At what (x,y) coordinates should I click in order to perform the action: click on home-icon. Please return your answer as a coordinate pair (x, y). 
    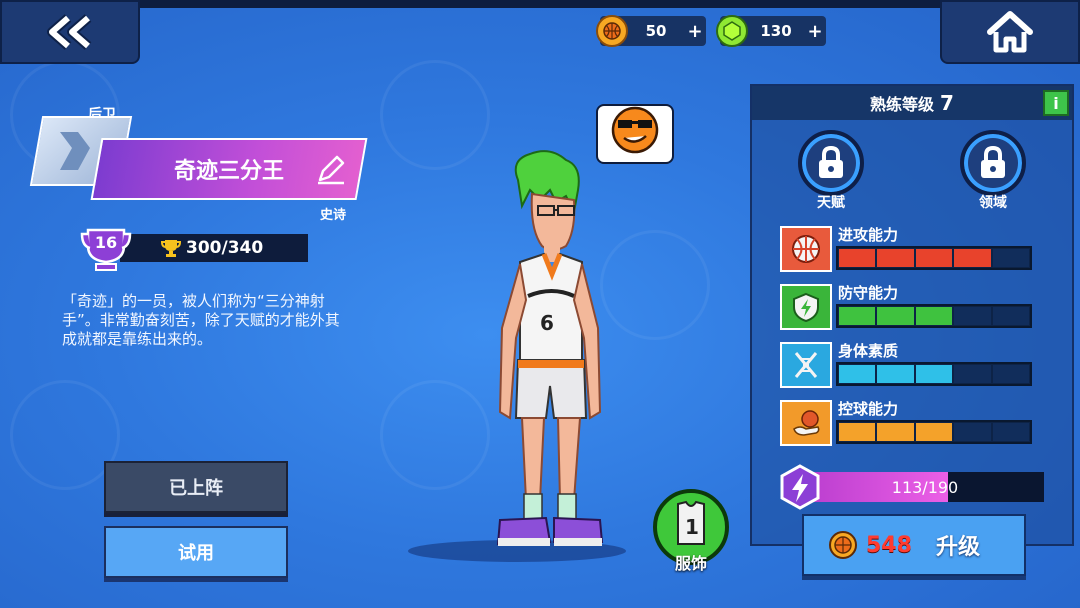
    Looking at the image, I should click on (1010, 32).